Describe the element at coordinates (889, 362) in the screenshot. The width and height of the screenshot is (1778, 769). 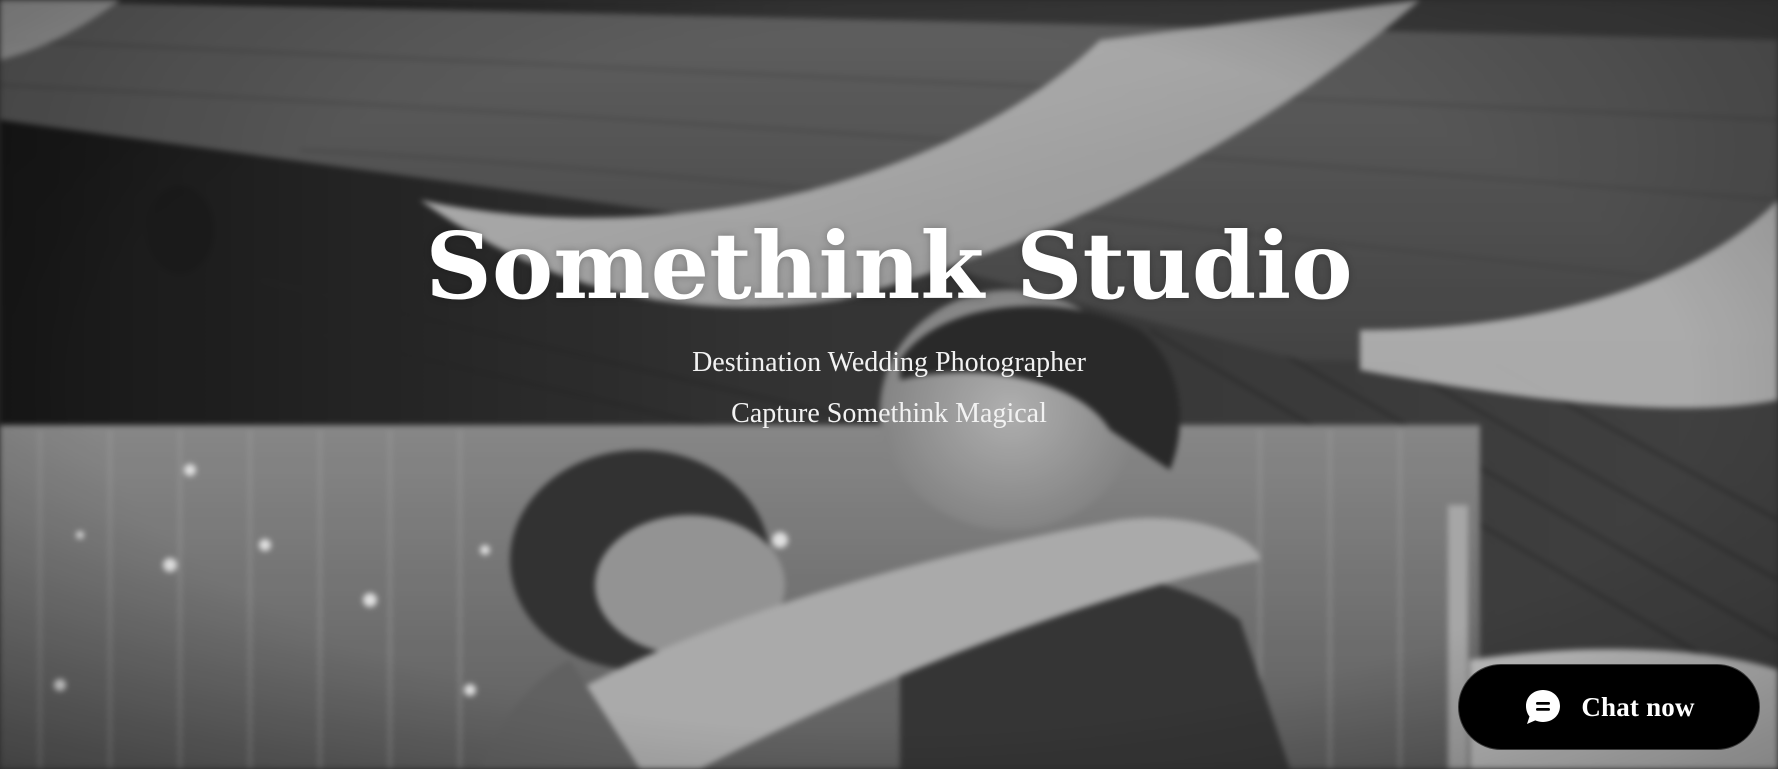
I see `tagline-destination: Destination Wedding Photographer` at that location.